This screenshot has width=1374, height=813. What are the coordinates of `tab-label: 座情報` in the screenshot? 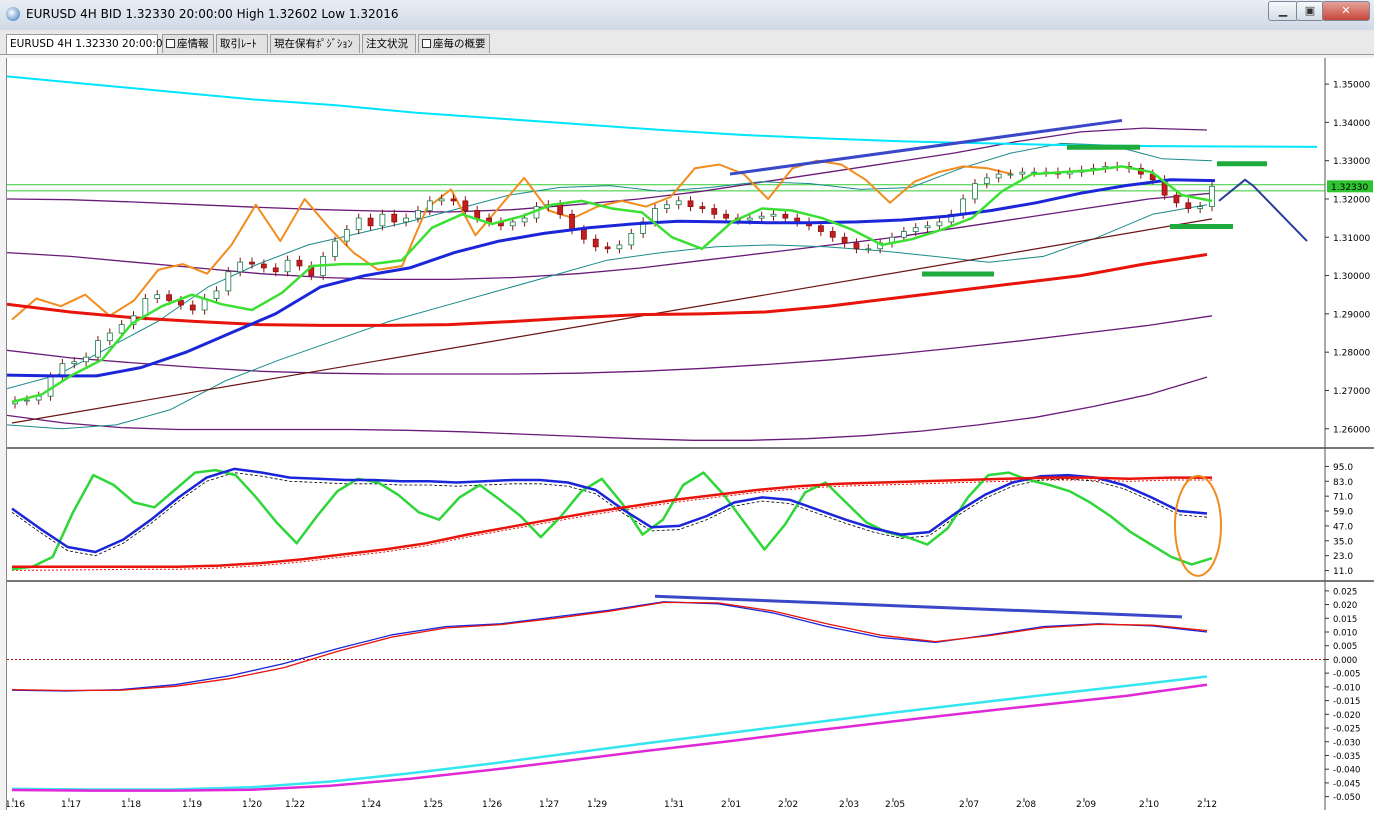 It's located at (193, 44).